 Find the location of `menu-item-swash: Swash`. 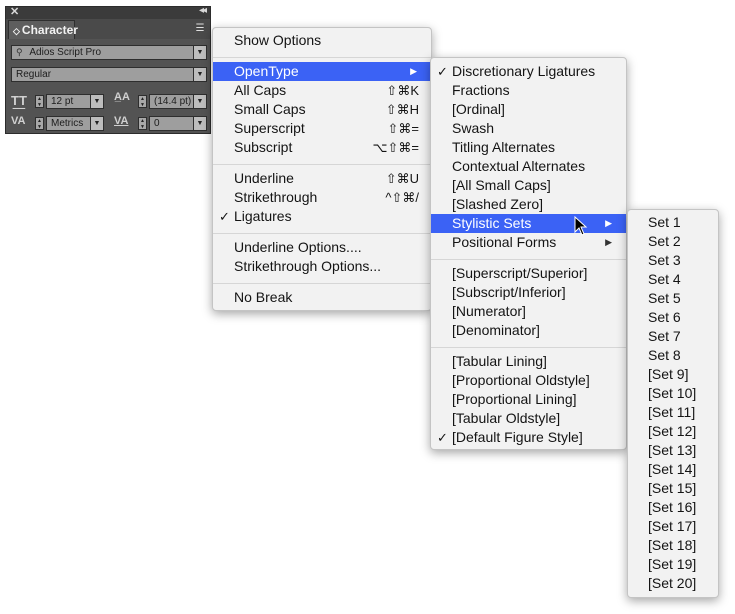

menu-item-swash: Swash is located at coordinates (528, 128).